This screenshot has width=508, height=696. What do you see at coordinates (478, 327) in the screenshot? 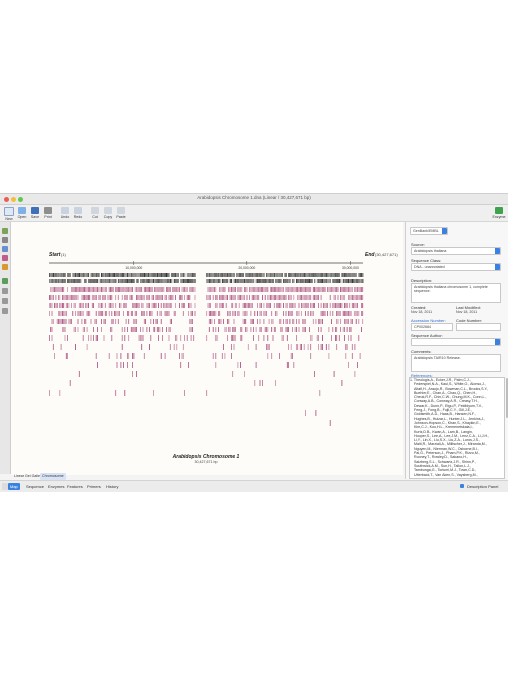
I see `code-number-field` at bounding box center [478, 327].